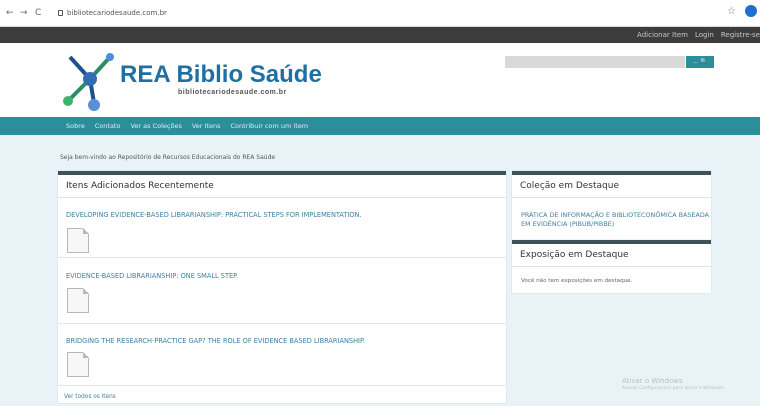 The width and height of the screenshot is (760, 406). I want to click on address-bar: bibliotecariodesaude.com.br, so click(373, 13).